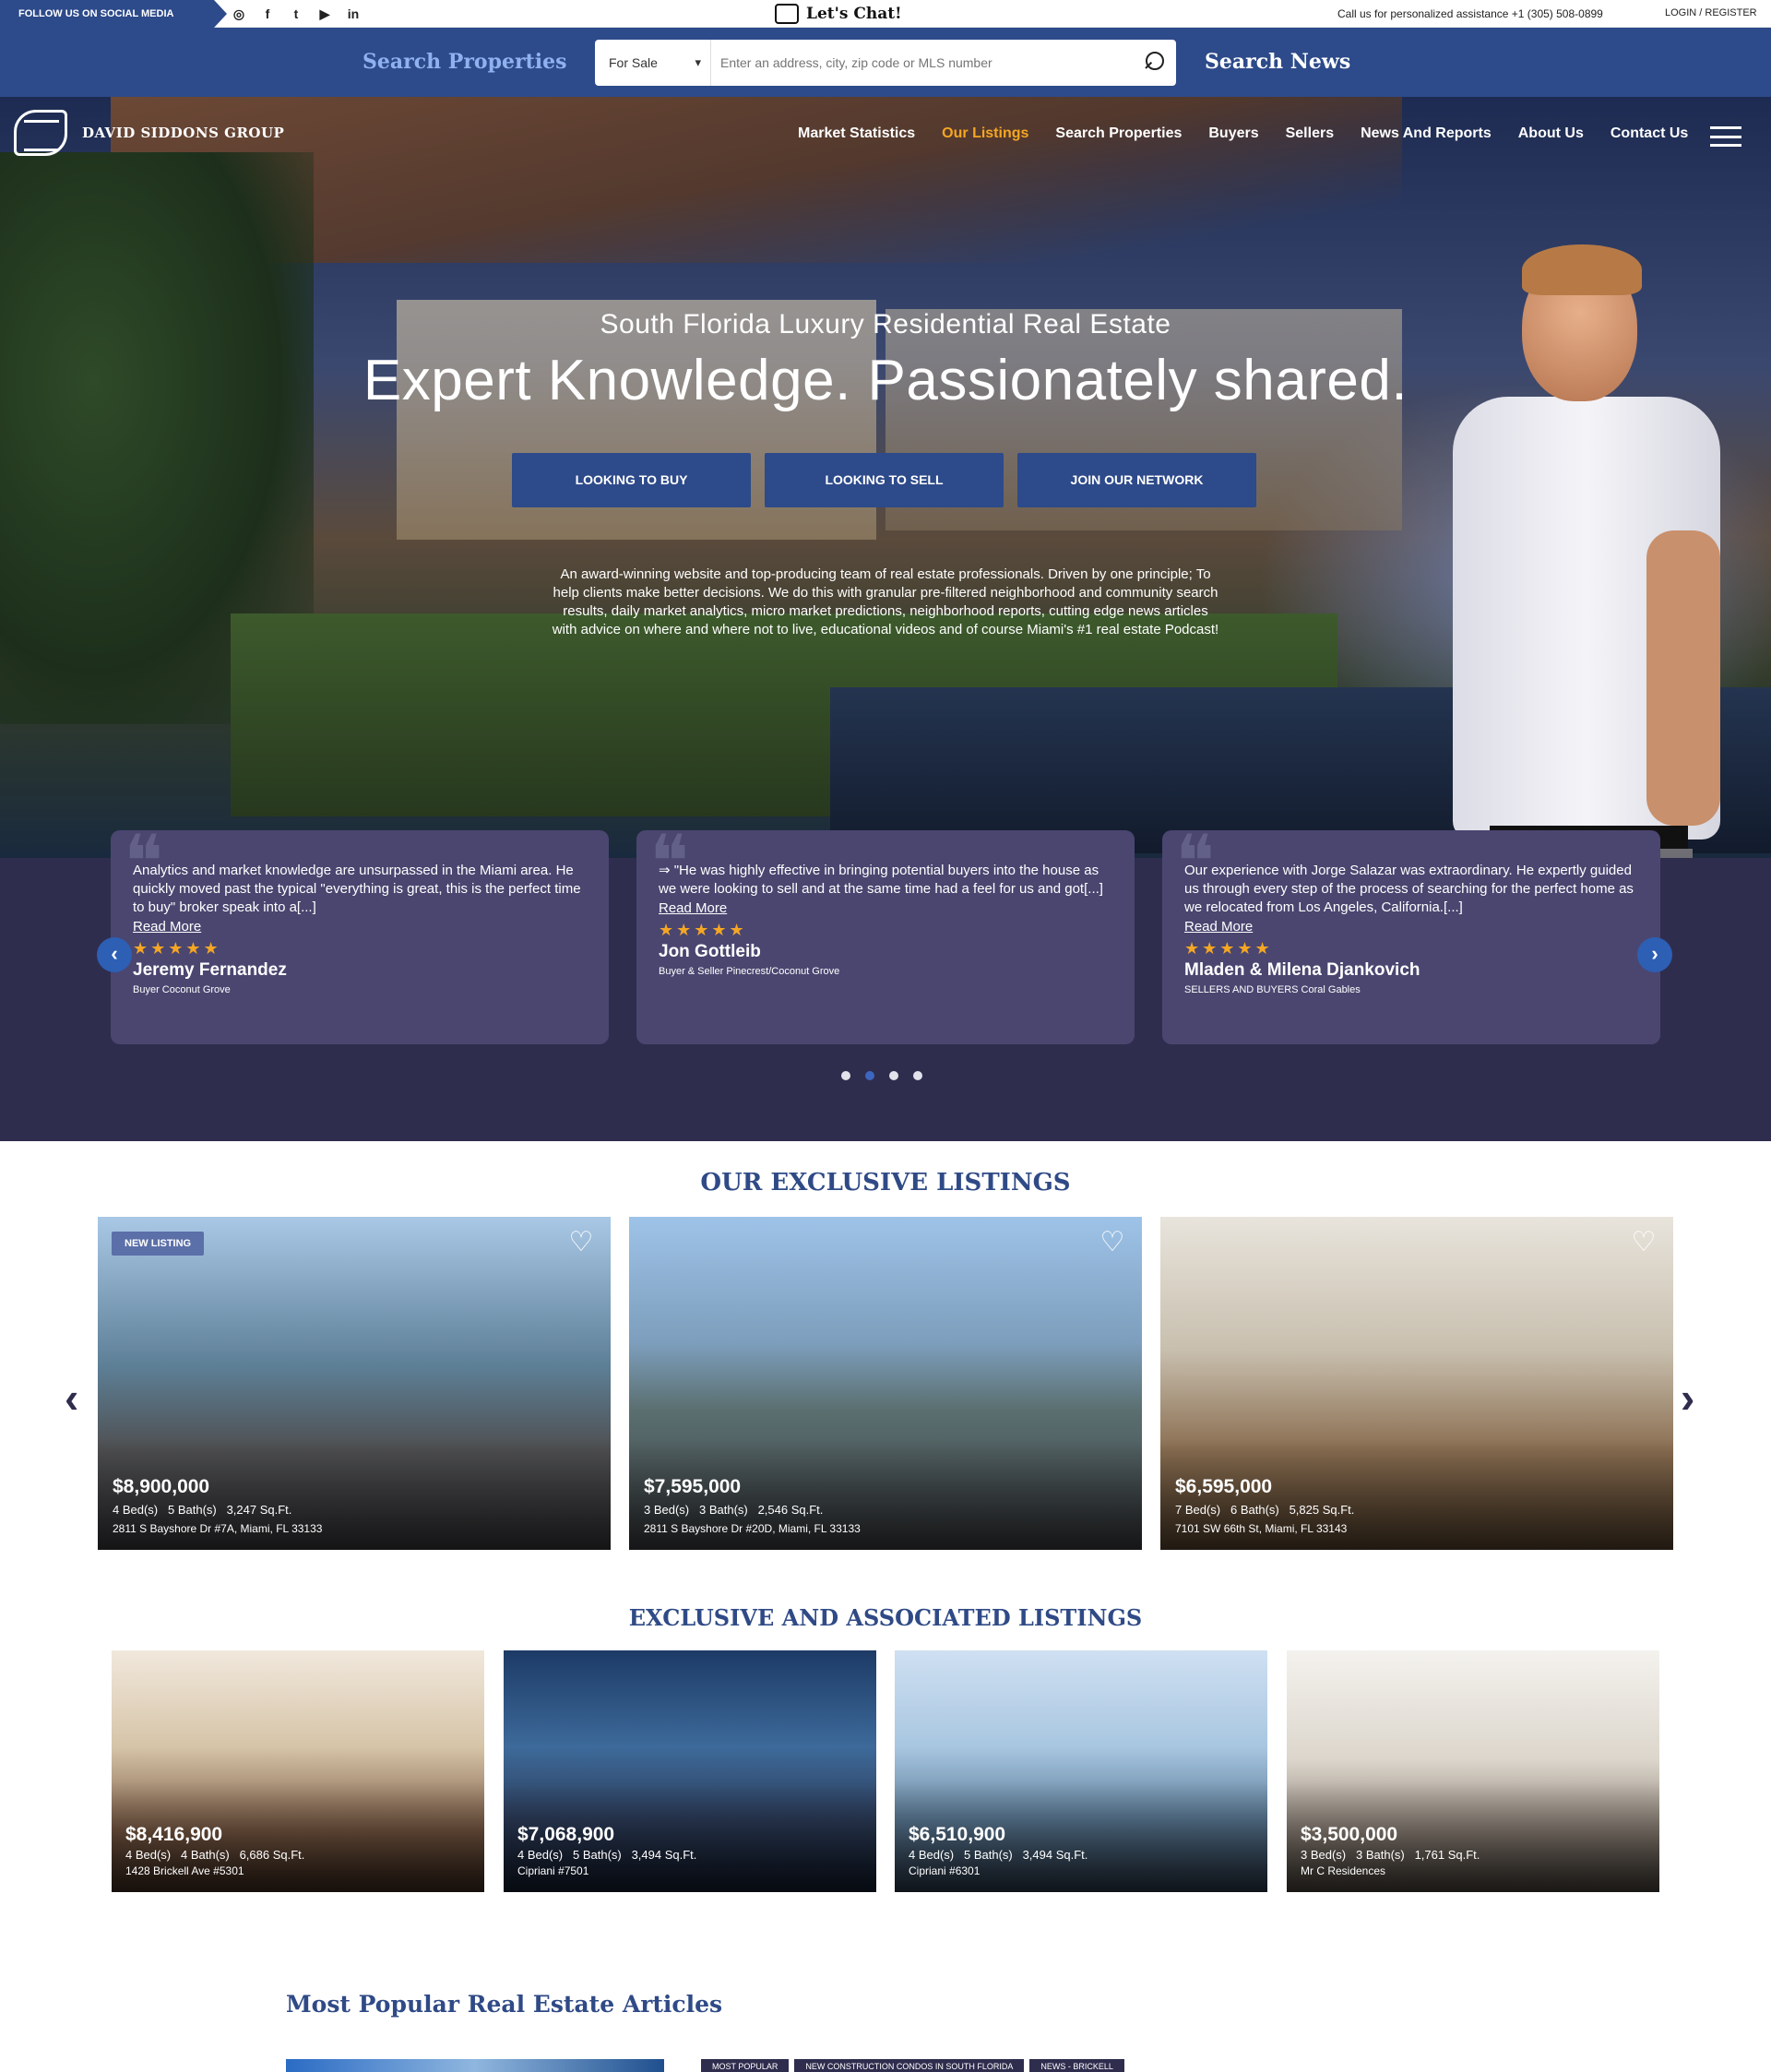  Describe the element at coordinates (945, 1870) in the screenshot. I see `listing-address: Cipriani #6301` at that location.